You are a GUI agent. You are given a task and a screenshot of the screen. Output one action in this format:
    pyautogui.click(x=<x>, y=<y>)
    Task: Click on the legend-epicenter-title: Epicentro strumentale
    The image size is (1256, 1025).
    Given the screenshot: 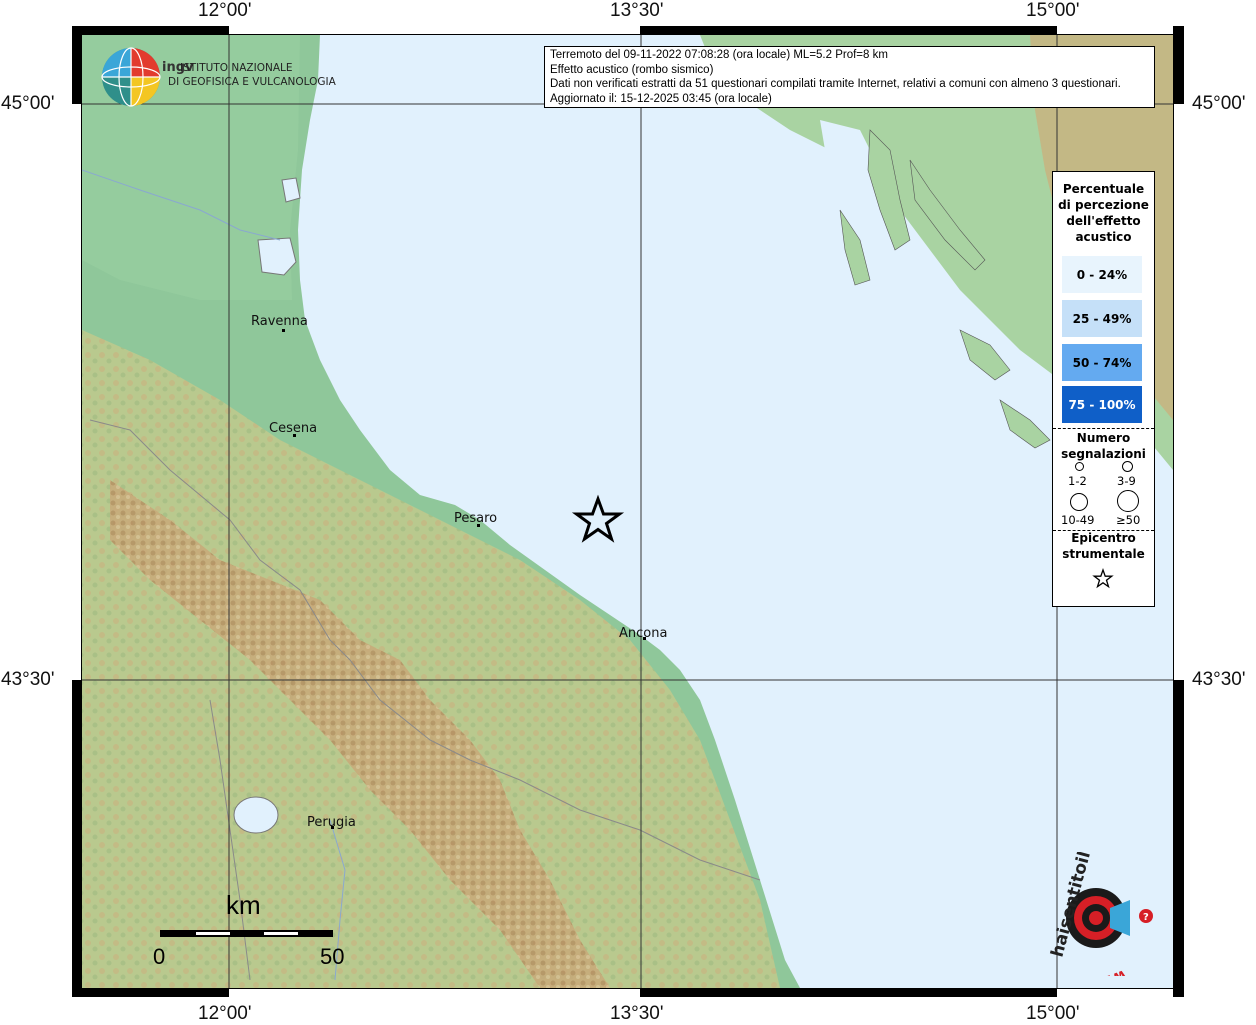 What is the action you would take?
    pyautogui.click(x=1103, y=546)
    